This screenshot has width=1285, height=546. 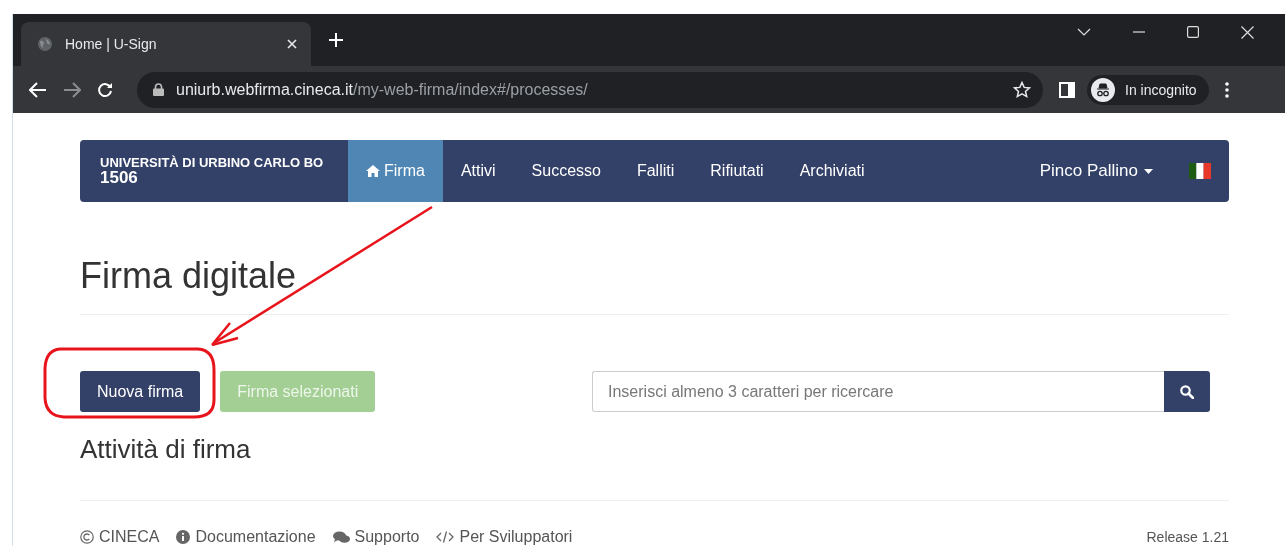 What do you see at coordinates (1148, 171) in the screenshot?
I see `caret-icon` at bounding box center [1148, 171].